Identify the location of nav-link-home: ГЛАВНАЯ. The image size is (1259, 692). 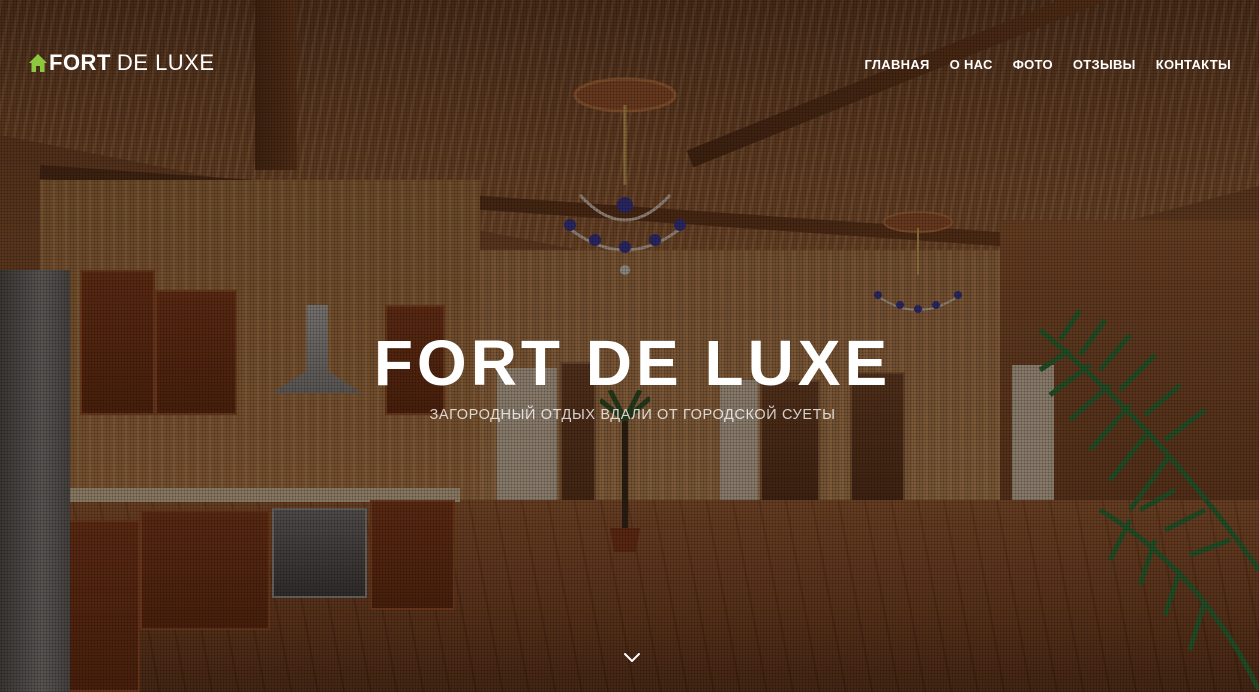
(896, 64).